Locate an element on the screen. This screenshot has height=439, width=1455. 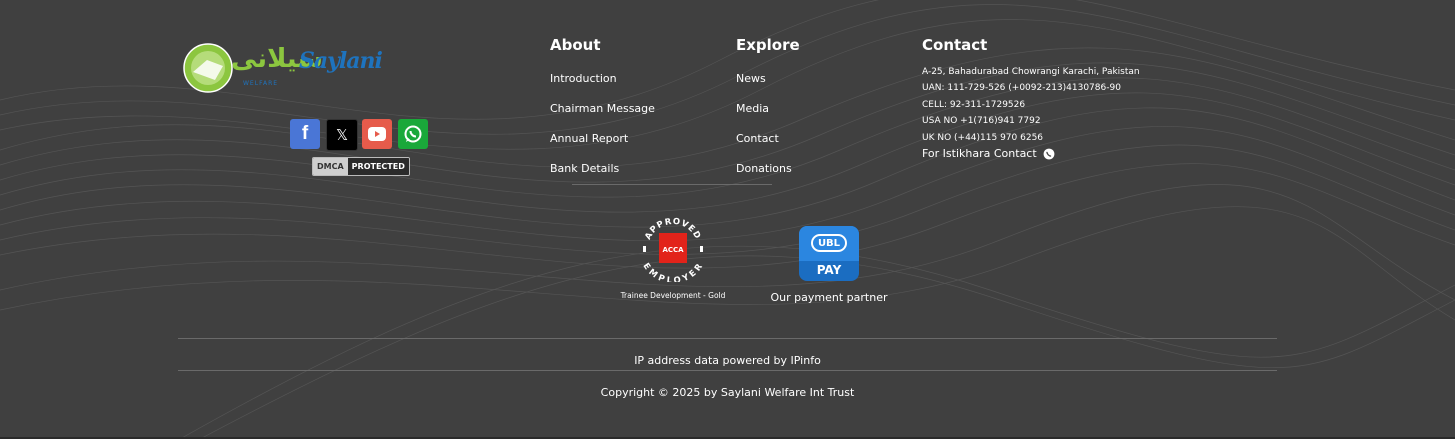
contact-heading: Contact is located at coordinates (955, 45).